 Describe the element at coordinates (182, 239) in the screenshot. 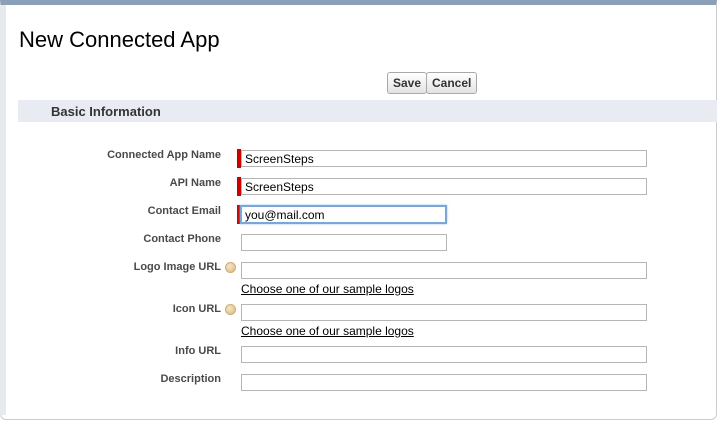

I see `contact-phone-label: Contact Phone` at that location.